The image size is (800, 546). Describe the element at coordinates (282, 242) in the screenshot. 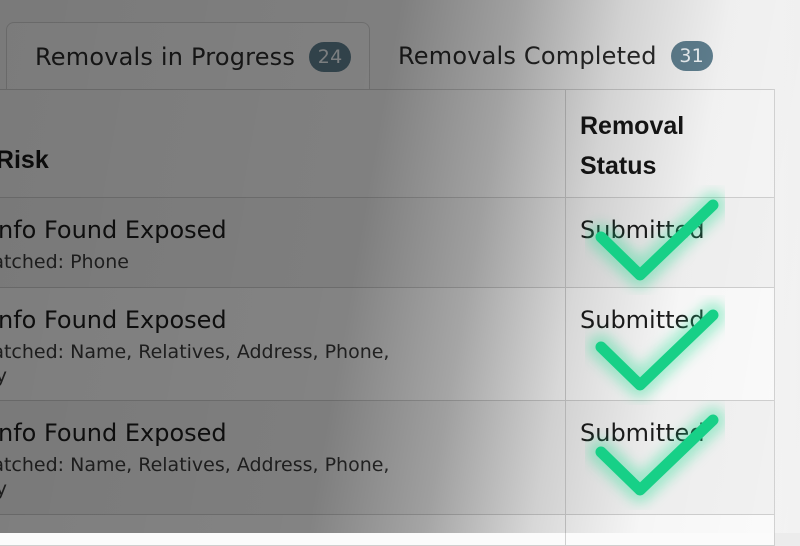

I see `exposure-cell: onal Info Found Exposed s Matched: Phone` at that location.